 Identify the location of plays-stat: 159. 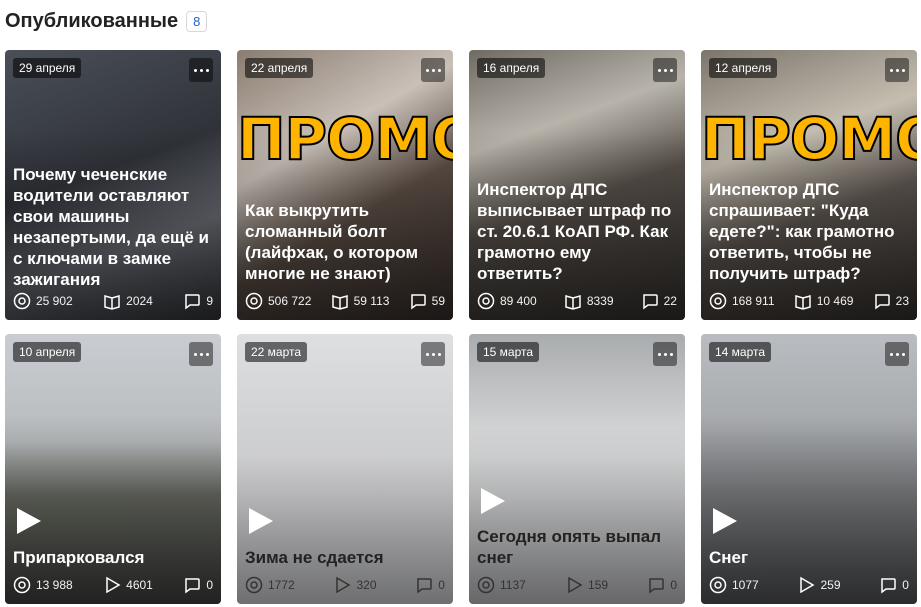
(586, 585).